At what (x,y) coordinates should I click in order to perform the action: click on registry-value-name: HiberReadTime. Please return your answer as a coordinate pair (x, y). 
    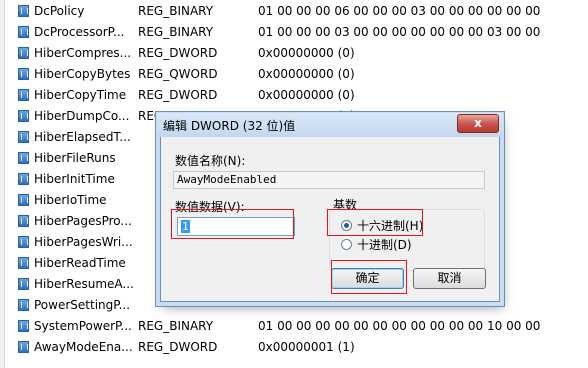
    Looking at the image, I should click on (80, 263).